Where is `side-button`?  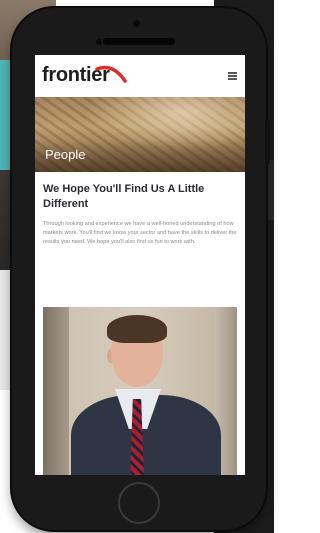
side-button is located at coordinates (267, 142).